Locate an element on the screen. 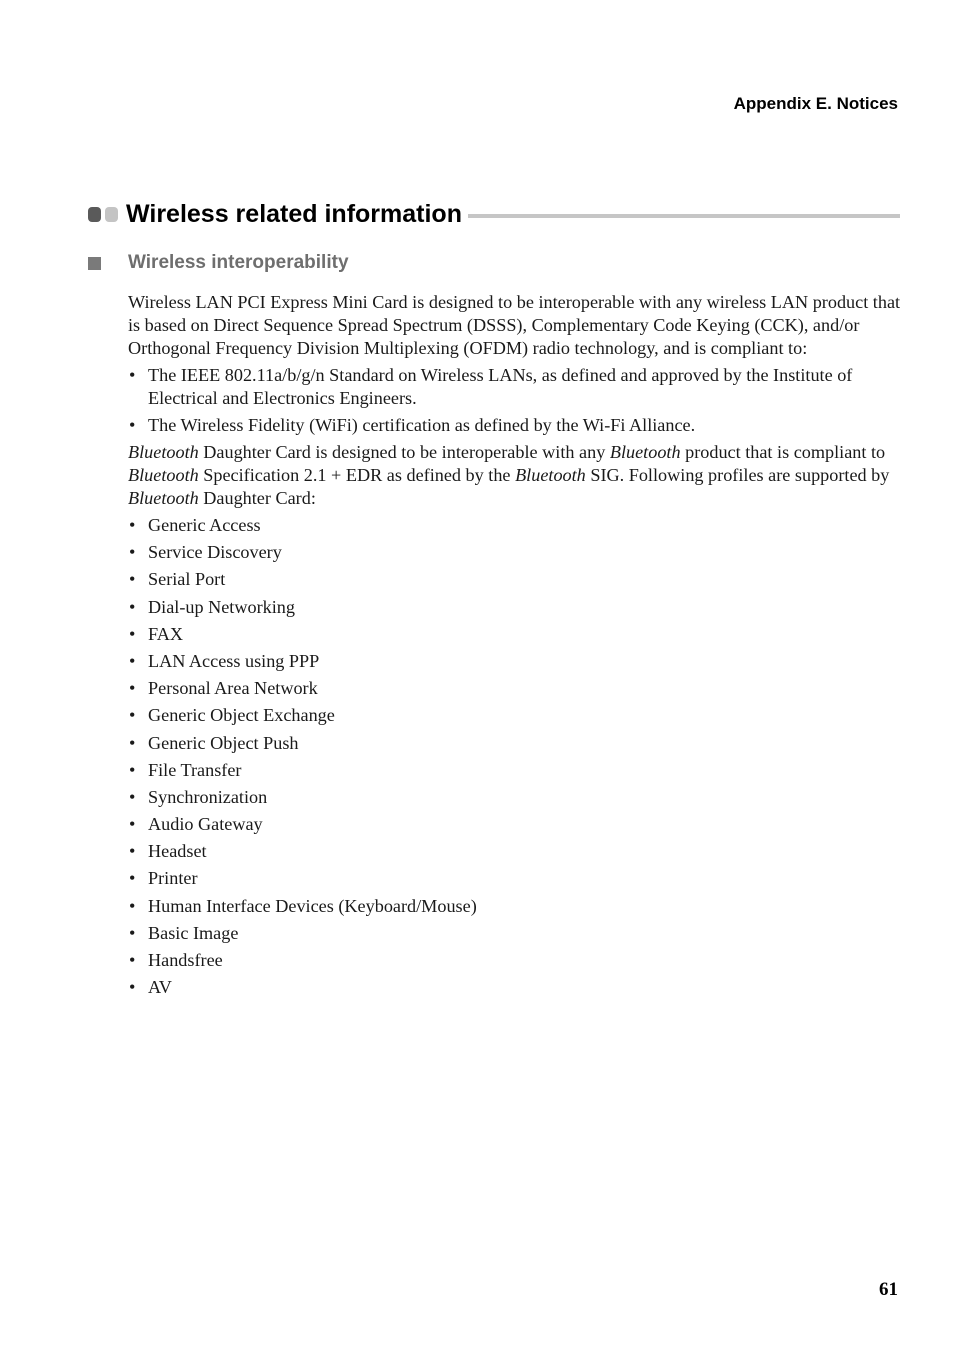 The height and width of the screenshot is (1352, 954). profile-item: Synchronization is located at coordinates (516, 797).